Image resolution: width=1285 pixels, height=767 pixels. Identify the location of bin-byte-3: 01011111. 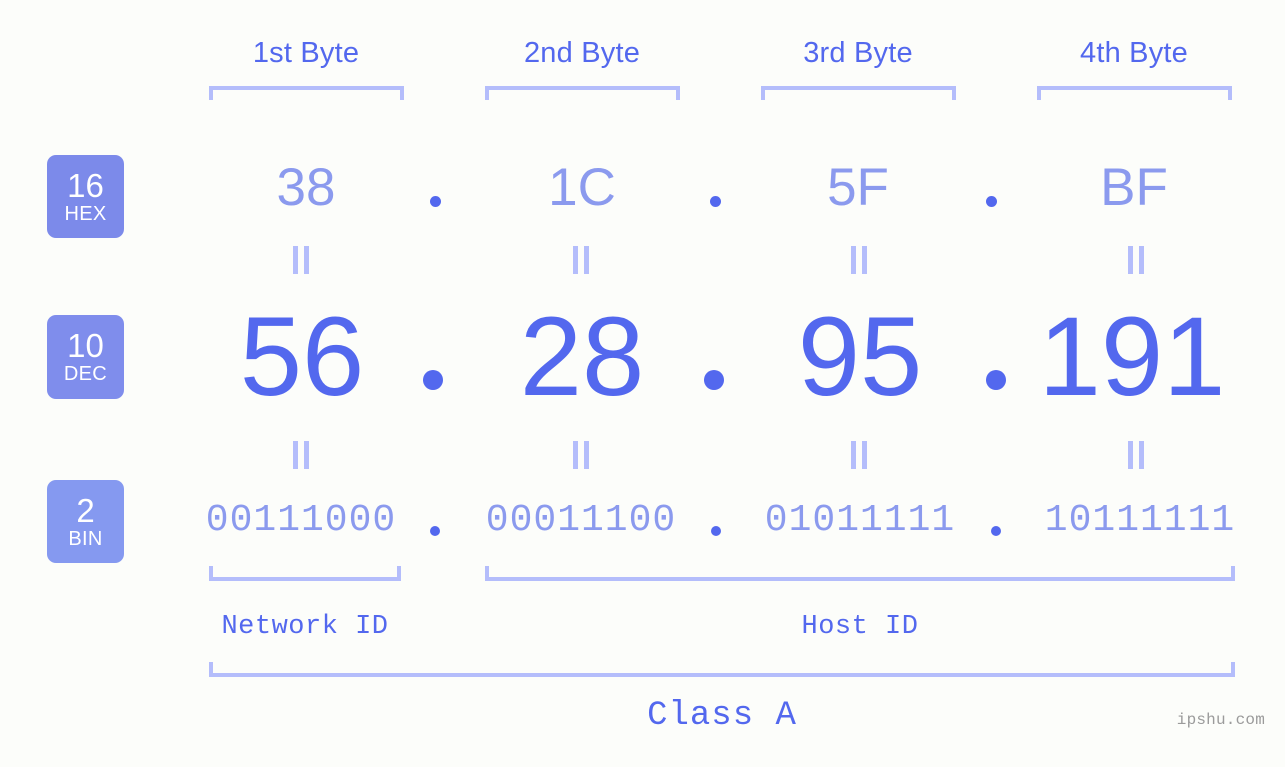
(860, 520).